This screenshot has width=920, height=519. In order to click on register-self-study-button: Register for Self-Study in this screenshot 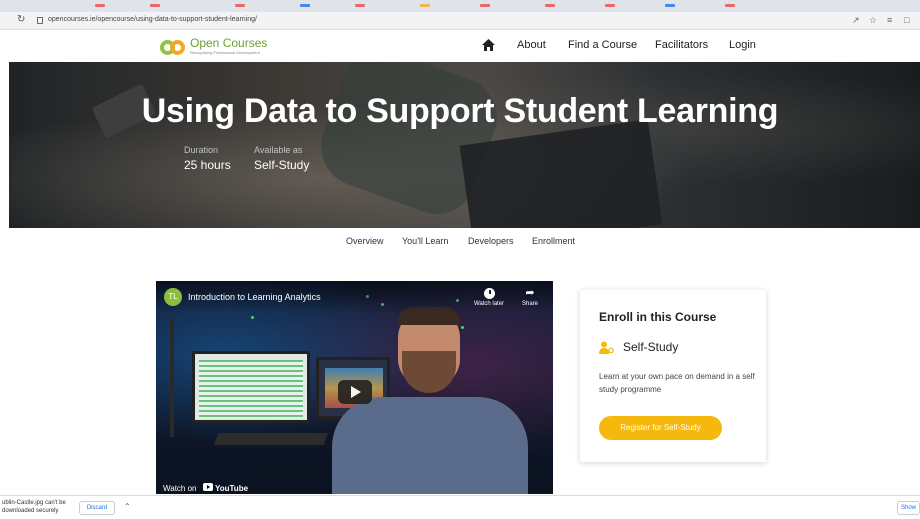, I will do `click(660, 428)`.